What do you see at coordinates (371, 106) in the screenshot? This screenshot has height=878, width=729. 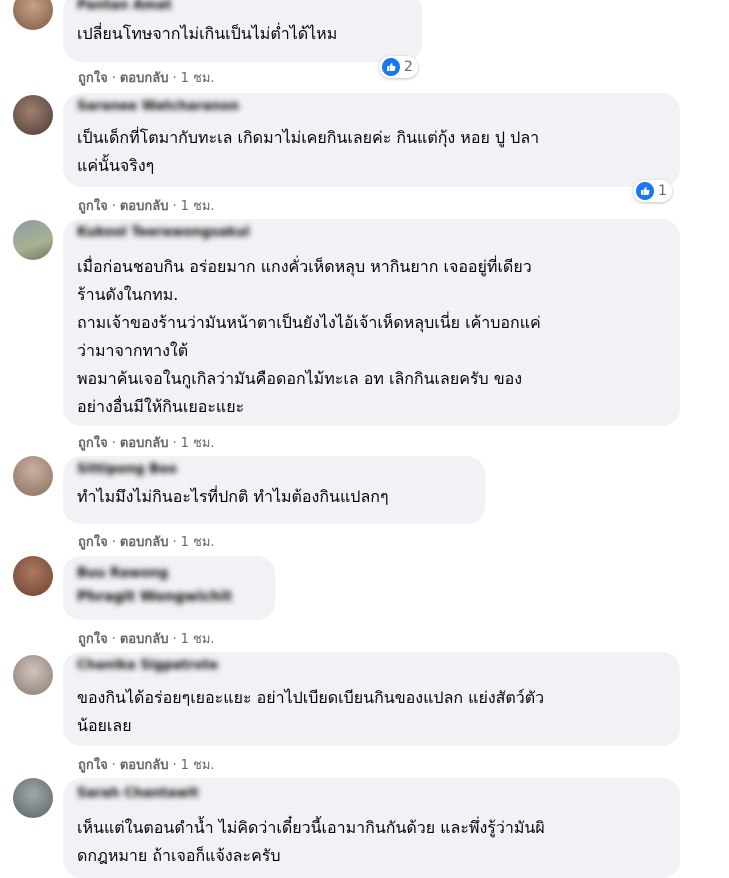 I see `commenter-name: Saranee Watcharanon` at bounding box center [371, 106].